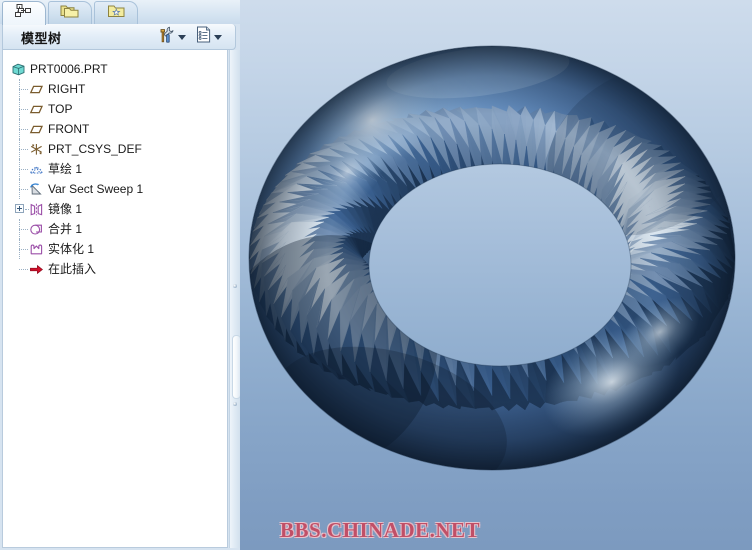 The width and height of the screenshot is (752, 550). What do you see at coordinates (69, 69) in the screenshot?
I see `tree-item-label: PRT0006.PRT` at bounding box center [69, 69].